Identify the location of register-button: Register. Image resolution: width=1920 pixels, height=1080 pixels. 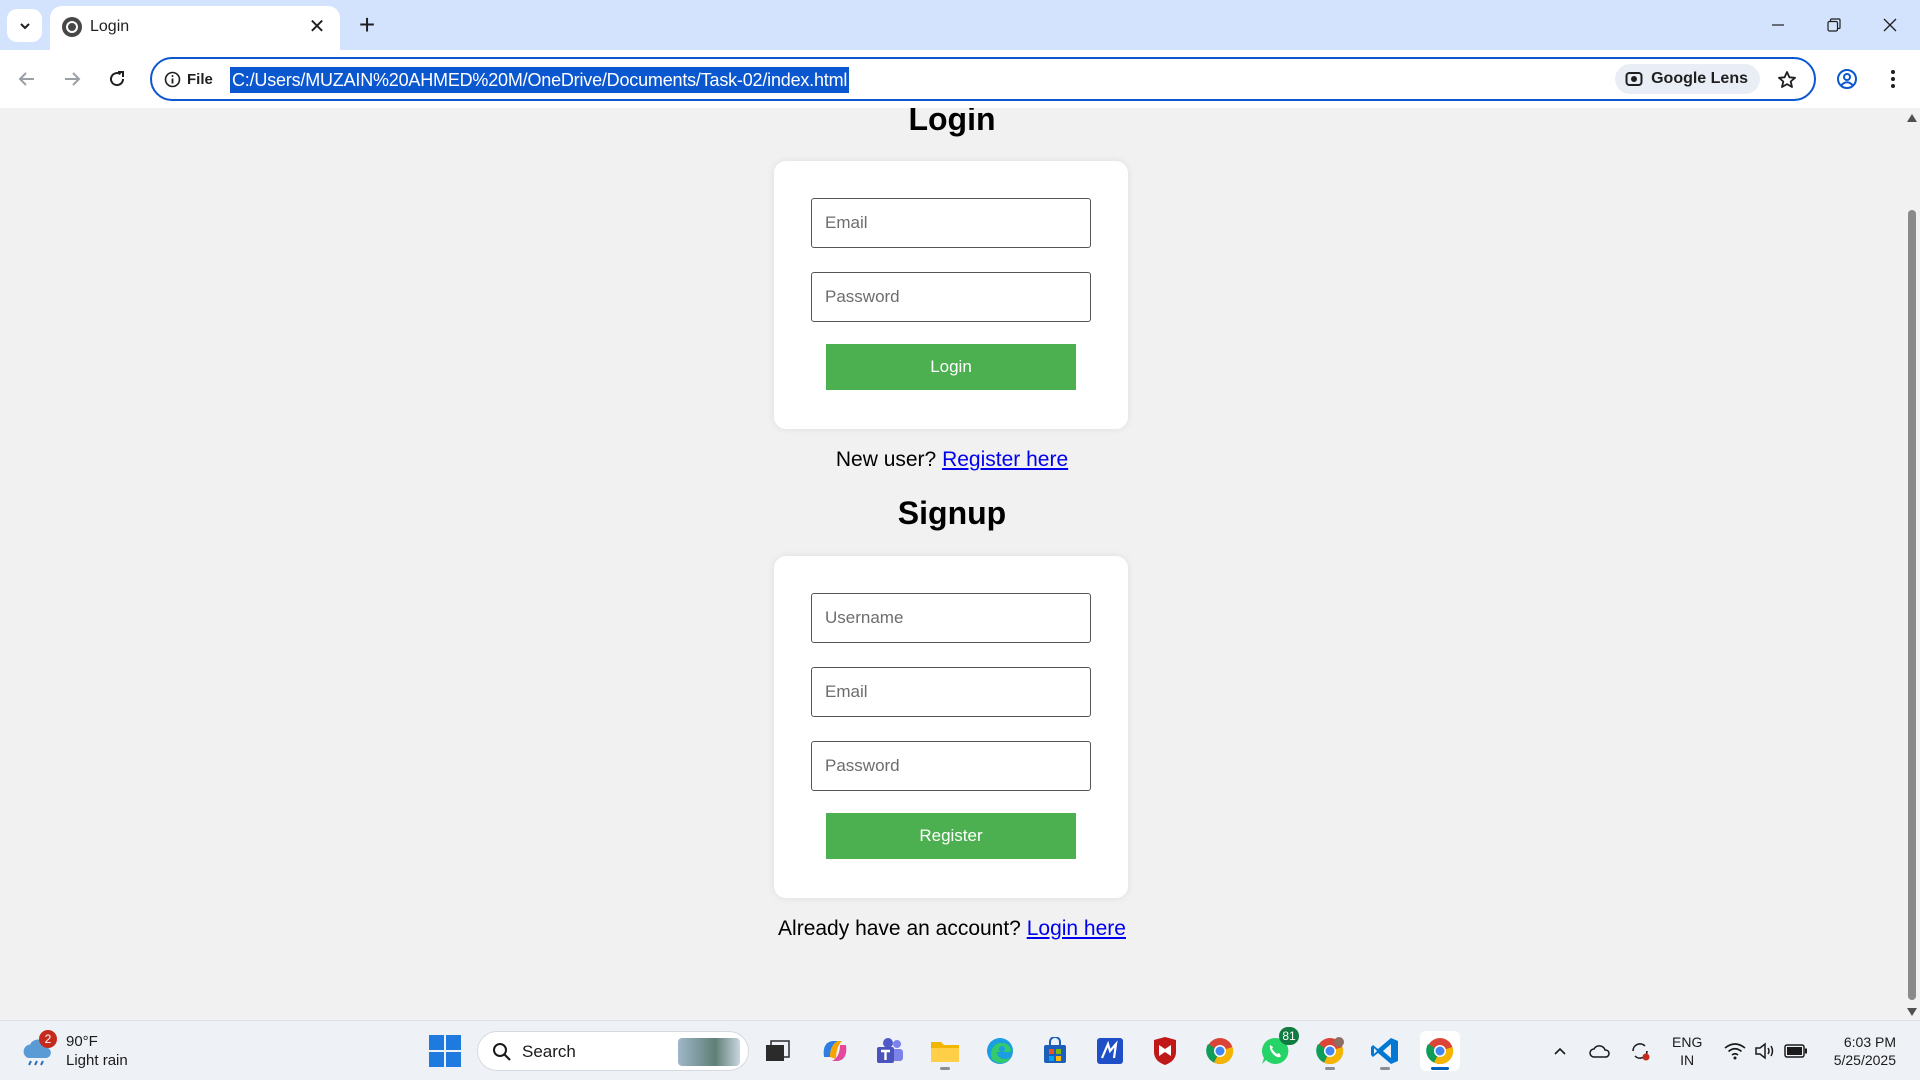
(951, 836).